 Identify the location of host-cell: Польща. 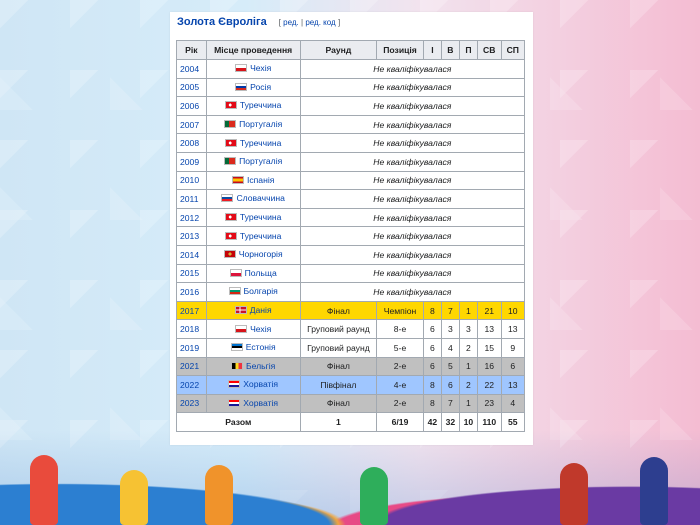
(253, 273).